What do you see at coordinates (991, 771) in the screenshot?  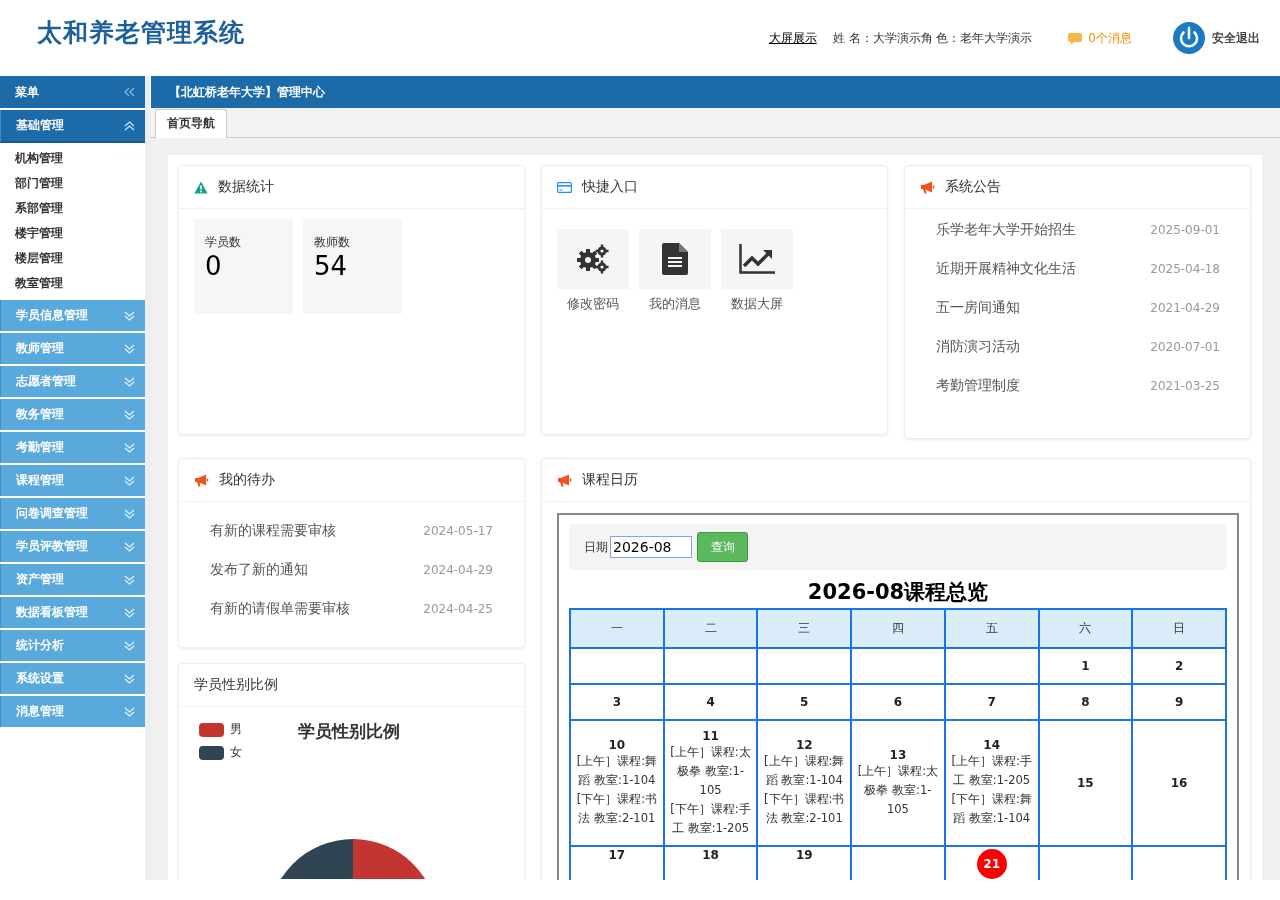 I see `course-entry: [上午］课程:手工 教室:1-205` at bounding box center [991, 771].